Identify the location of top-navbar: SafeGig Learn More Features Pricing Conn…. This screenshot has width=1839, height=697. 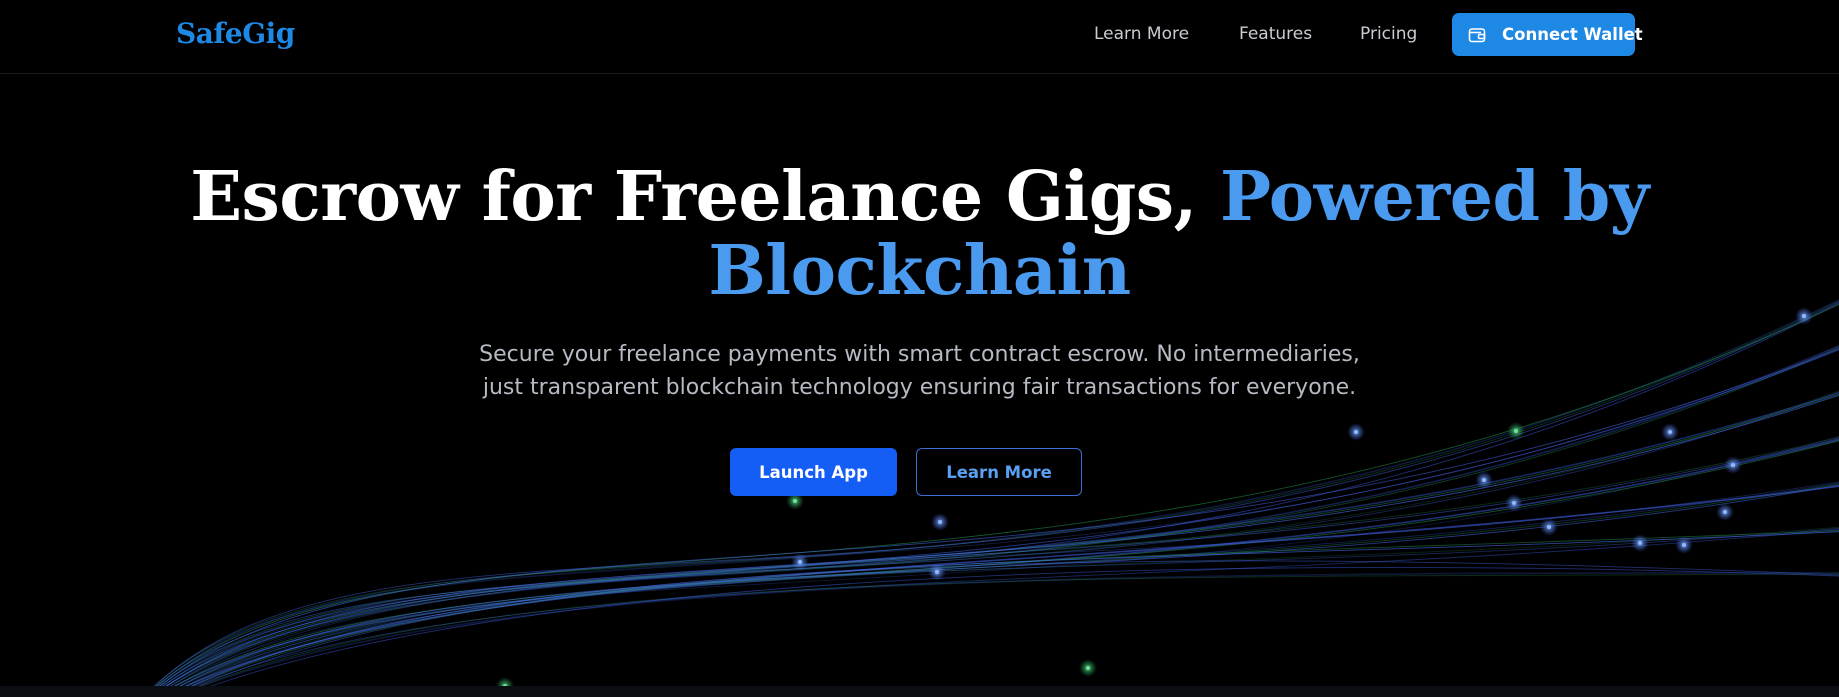
(919, 37).